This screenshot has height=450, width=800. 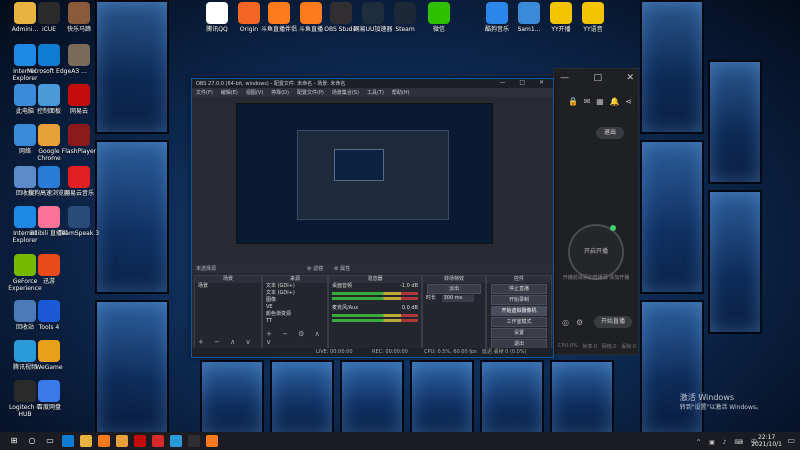 What do you see at coordinates (79, 217) in the screenshot?
I see `teamspeak-icon` at bounding box center [79, 217].